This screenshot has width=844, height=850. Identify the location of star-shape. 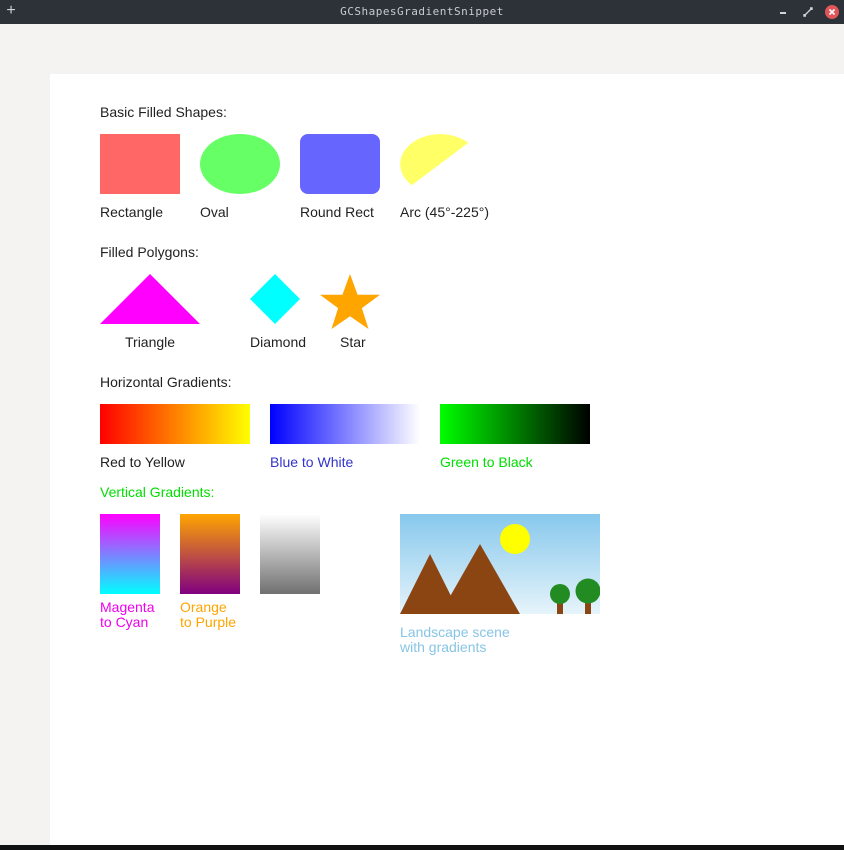
(350, 301).